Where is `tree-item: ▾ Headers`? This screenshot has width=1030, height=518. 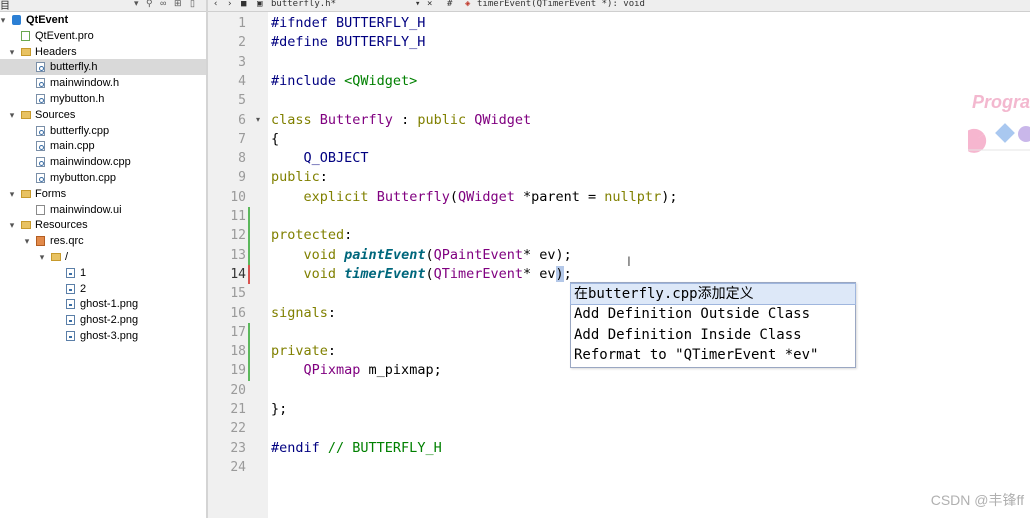
tree-item: ▾ Headers is located at coordinates (103, 52).